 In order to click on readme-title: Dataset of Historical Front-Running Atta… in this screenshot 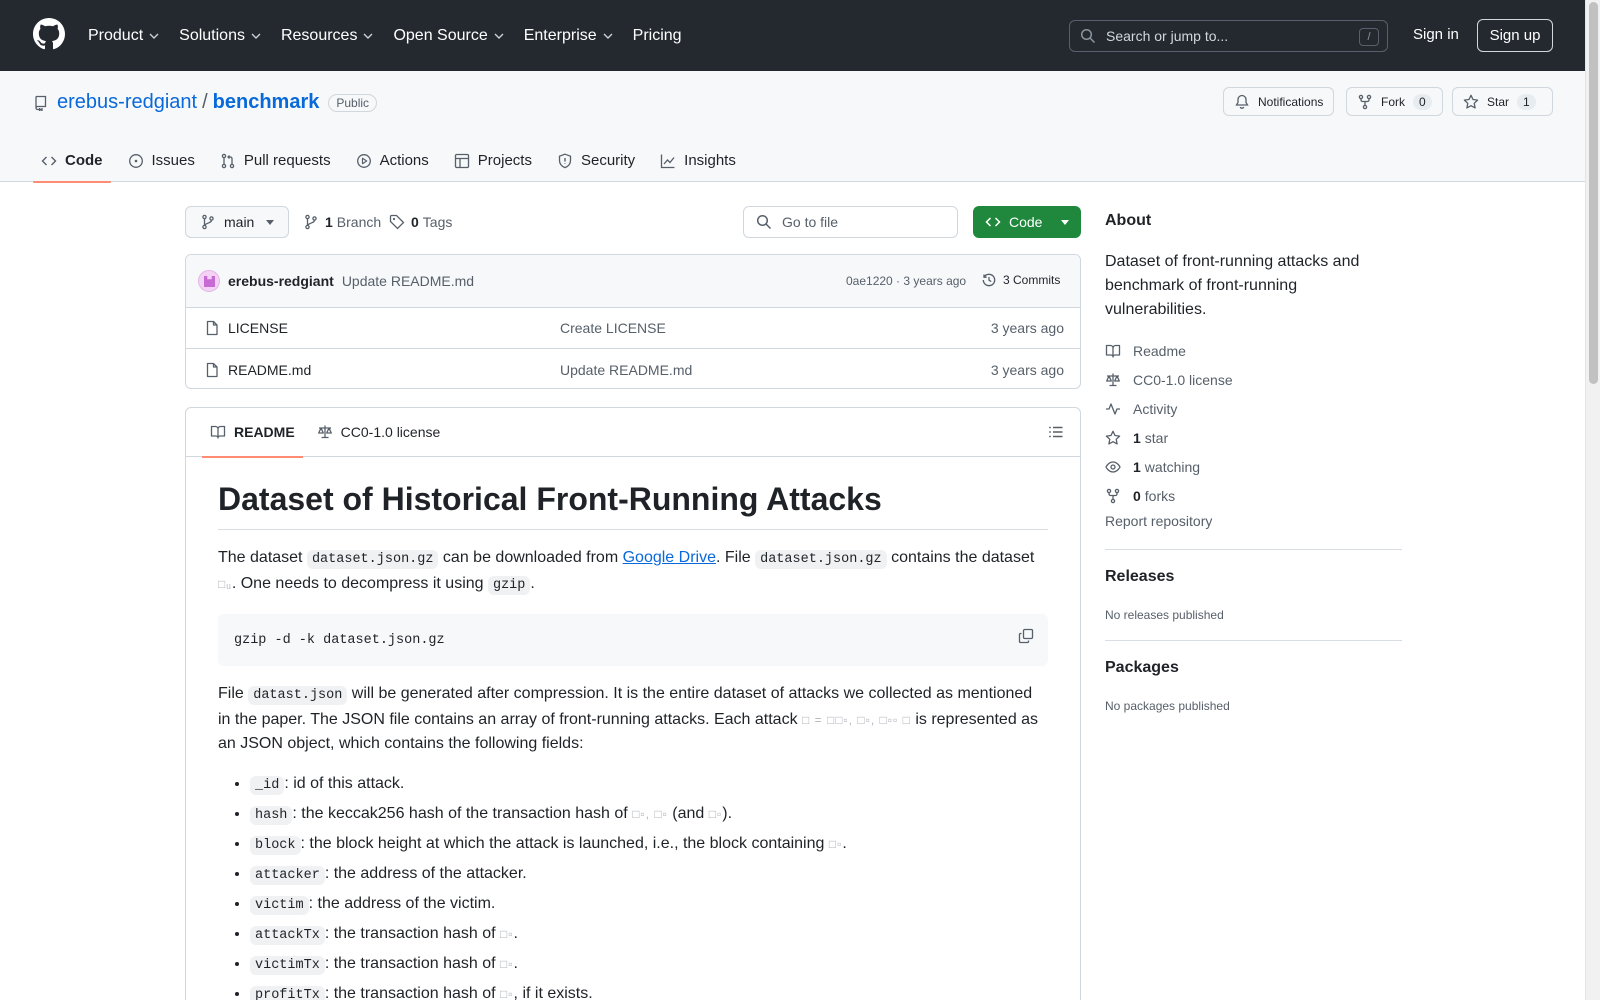, I will do `click(633, 504)`.